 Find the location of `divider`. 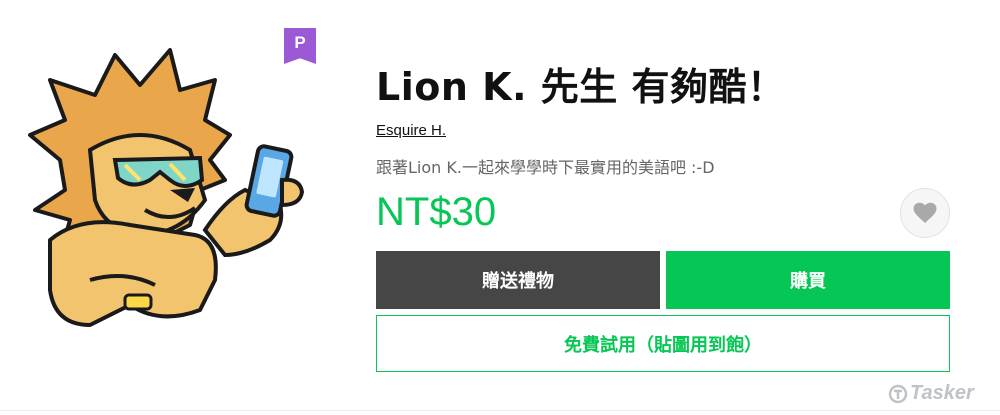

divider is located at coordinates (500, 410).